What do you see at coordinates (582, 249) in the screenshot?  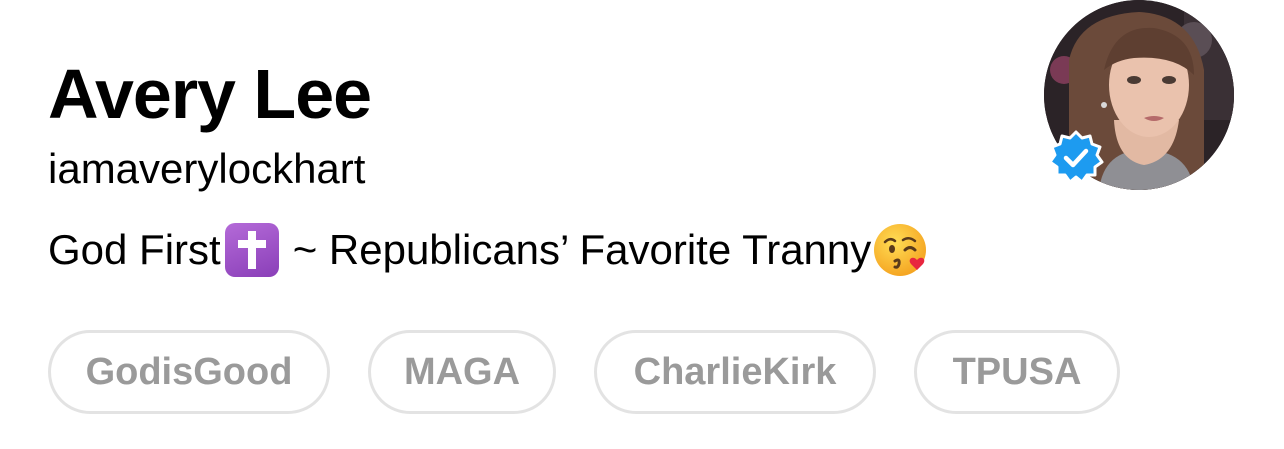 I see `bio-text-part2: ~ Republicans’ Favorite Tranny` at bounding box center [582, 249].